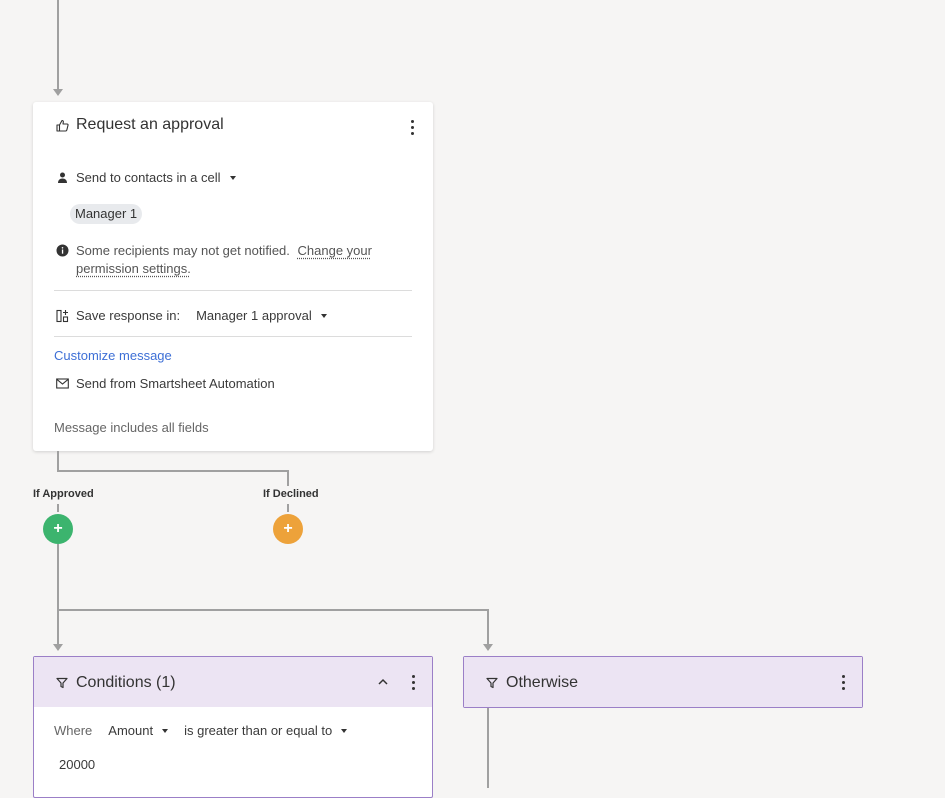  I want to click on condition-field-dropdown: Amount, so click(138, 730).